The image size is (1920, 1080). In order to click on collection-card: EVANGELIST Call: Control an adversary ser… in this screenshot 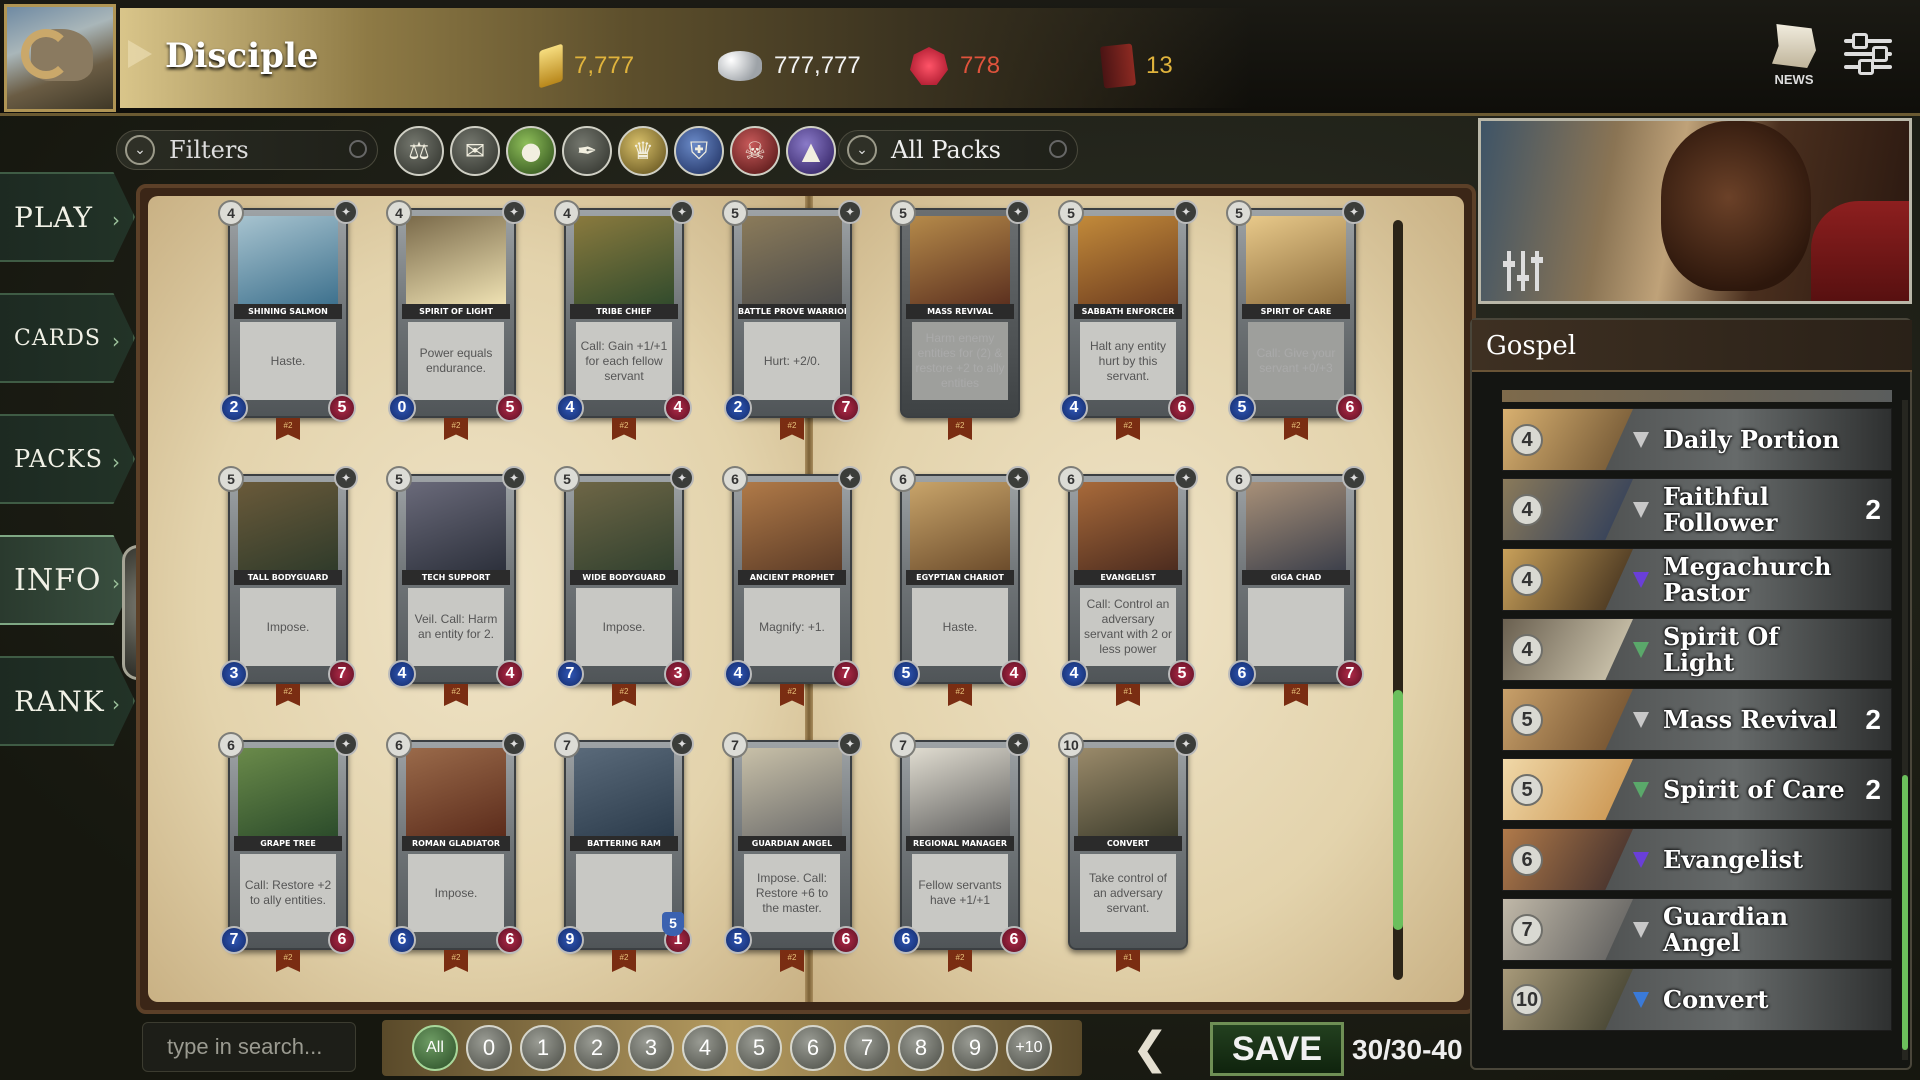, I will do `click(1128, 586)`.